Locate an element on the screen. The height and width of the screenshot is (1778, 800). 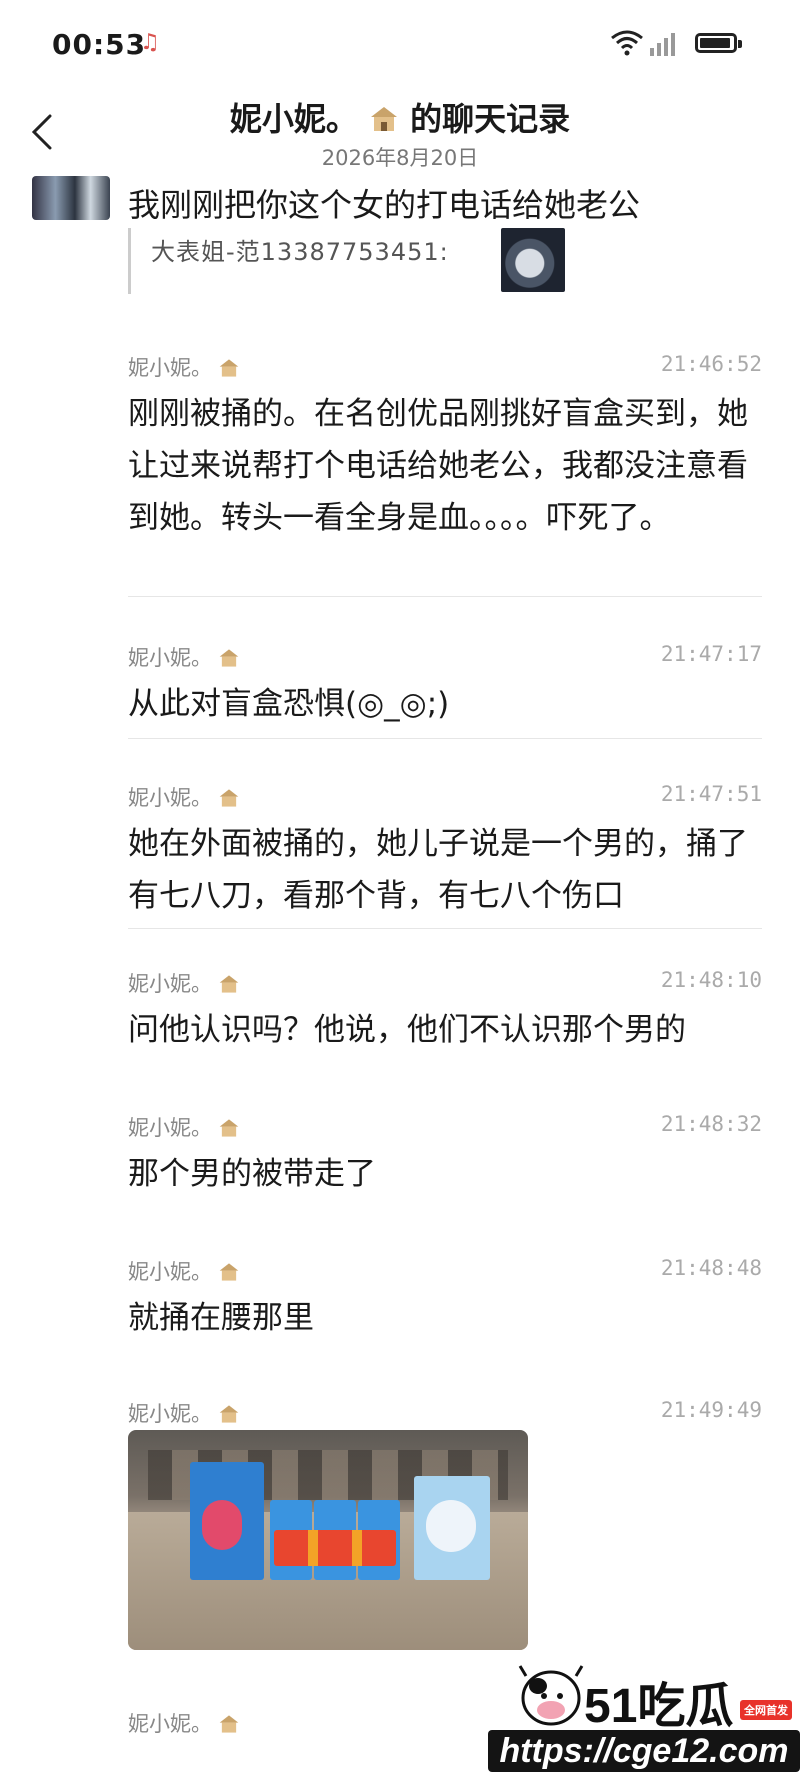
timestamp: 21:47:51 is located at coordinates (711, 794).